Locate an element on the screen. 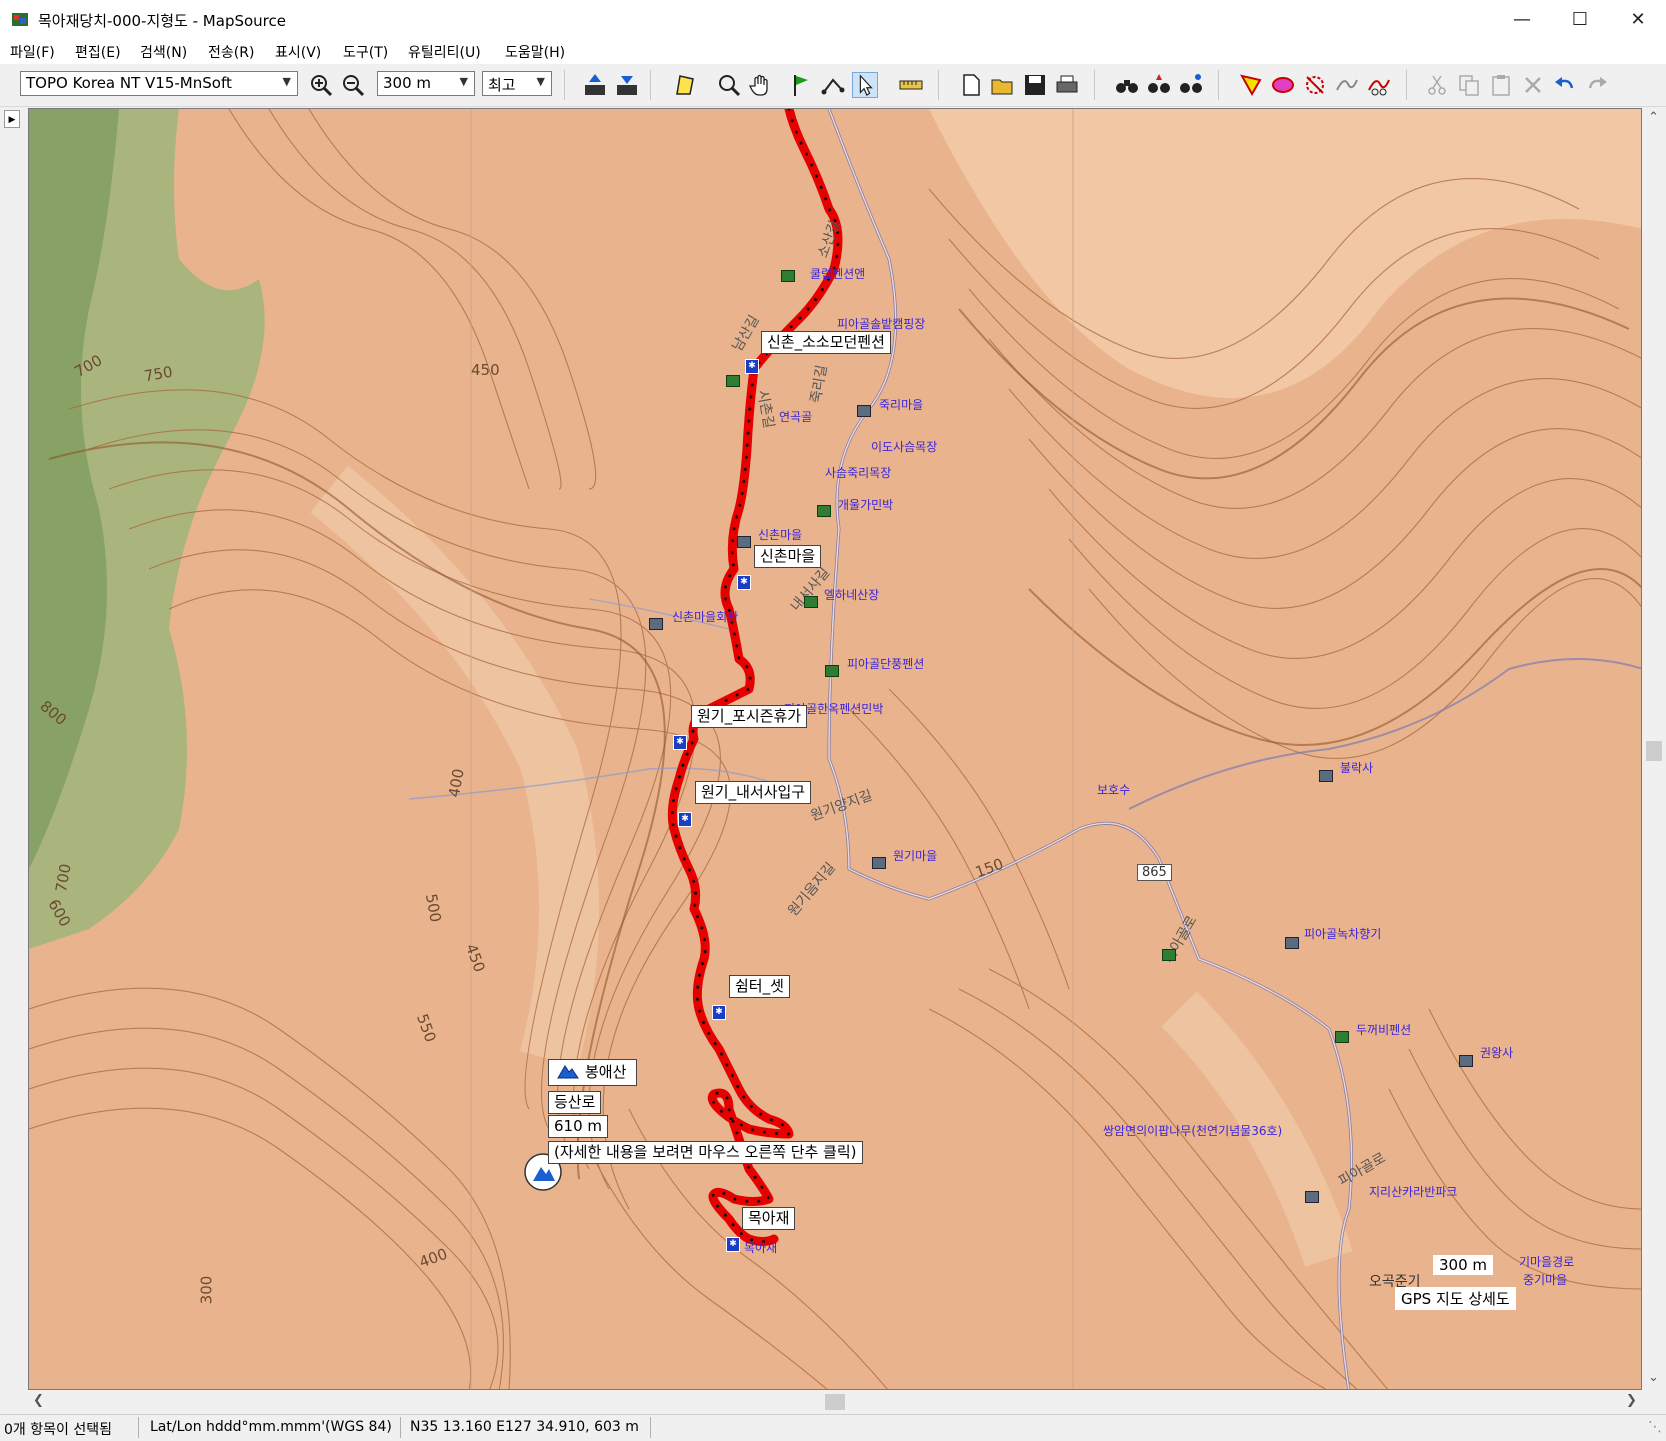  poi-label: 피아골녹차향기 is located at coordinates (1342, 933).